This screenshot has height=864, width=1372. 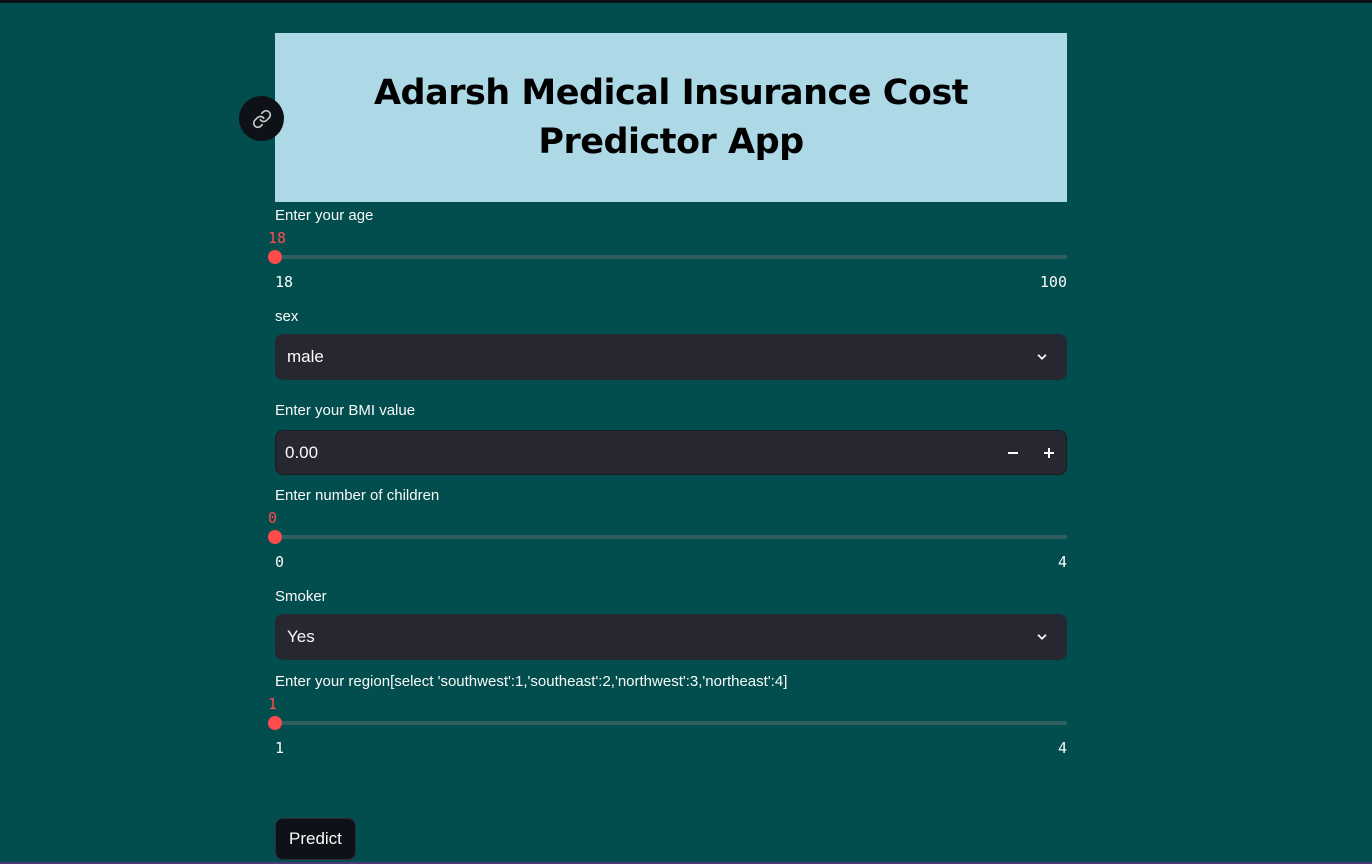 What do you see at coordinates (273, 518) in the screenshot?
I see `children-slider-value: 0` at bounding box center [273, 518].